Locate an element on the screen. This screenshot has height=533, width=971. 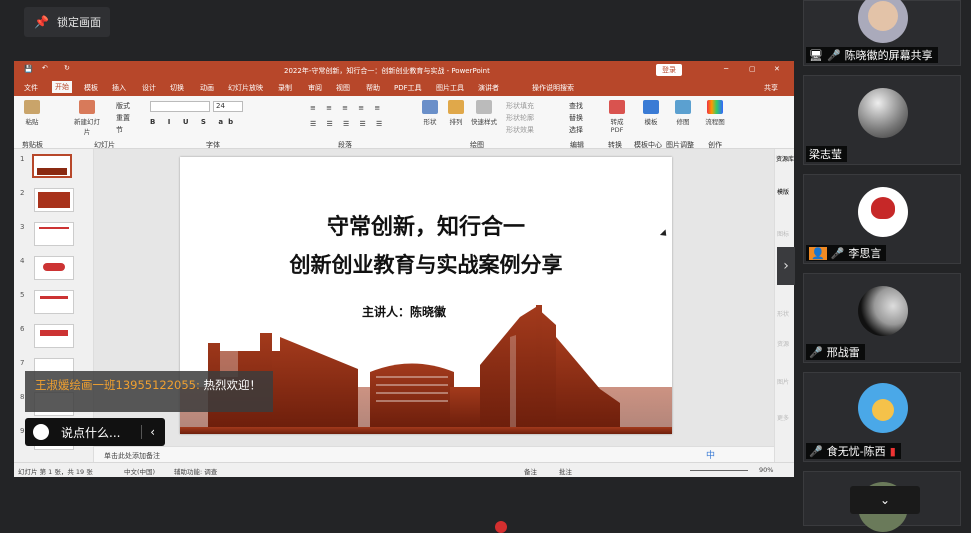
arrange-button: 排列 is located at coordinates (456, 113).